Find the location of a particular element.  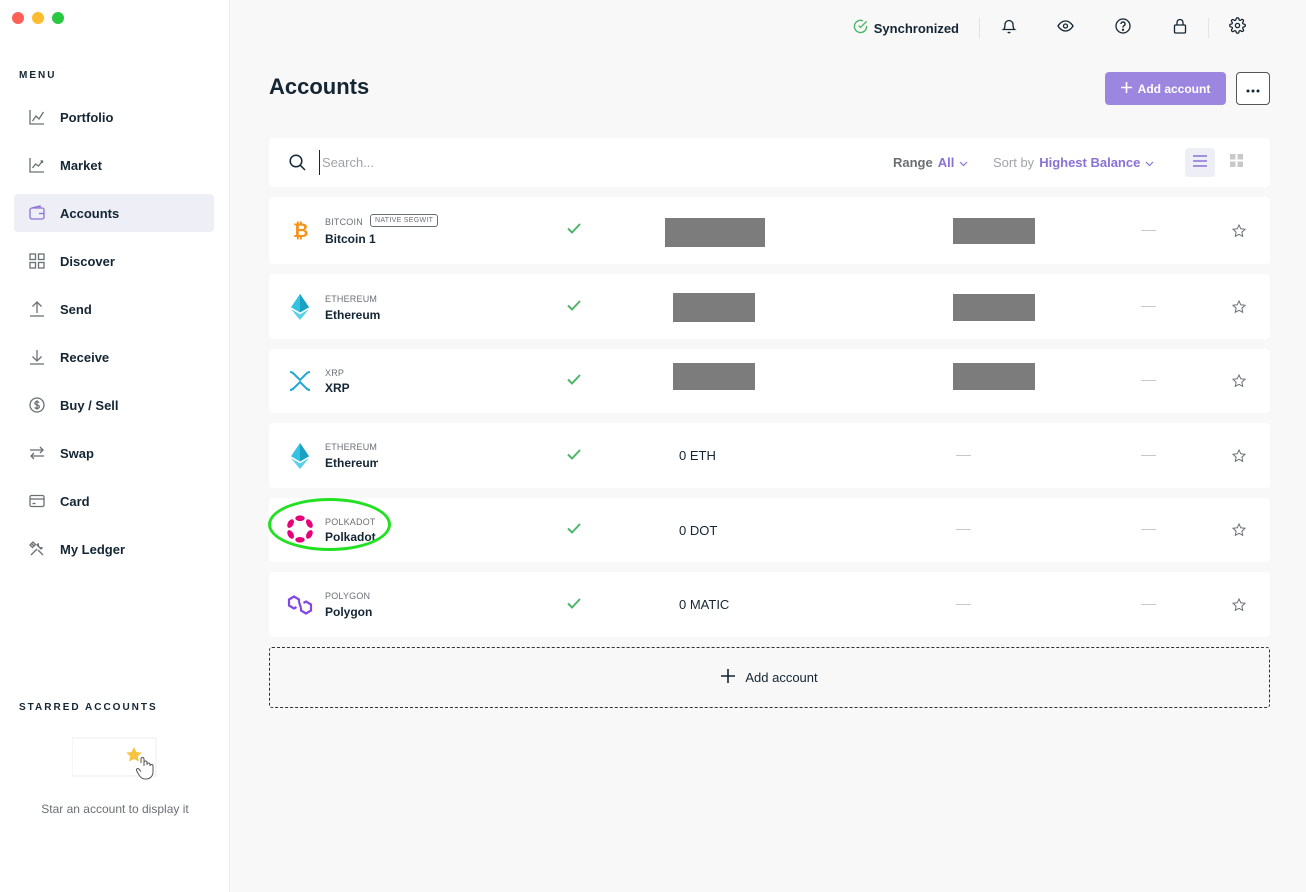

starred-empty-text: Star an account to display it is located at coordinates (115, 809).